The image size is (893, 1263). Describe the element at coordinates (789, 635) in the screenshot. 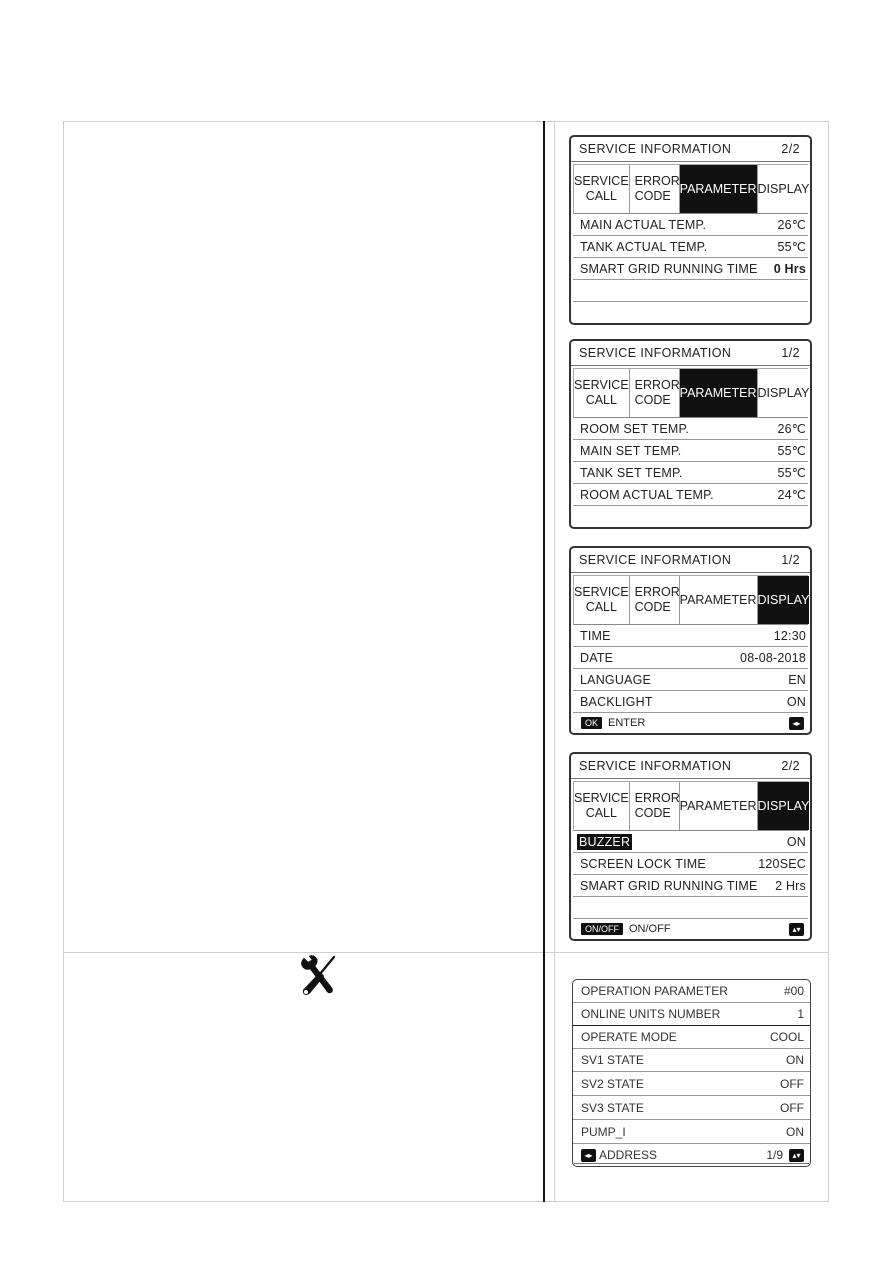

I see `row-value: 12:30` at that location.